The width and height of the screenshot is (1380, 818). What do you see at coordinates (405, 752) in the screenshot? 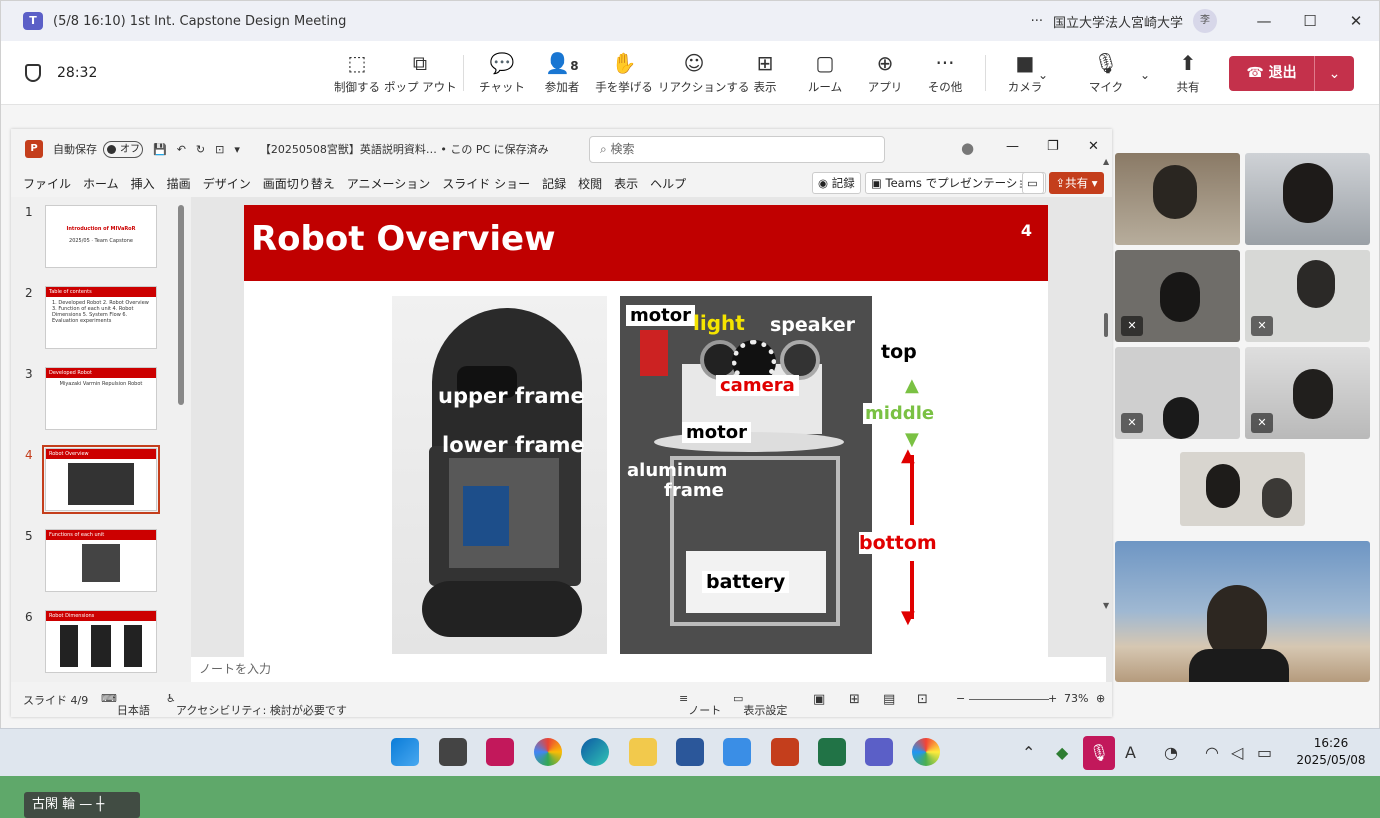
I see `start-icon` at bounding box center [405, 752].